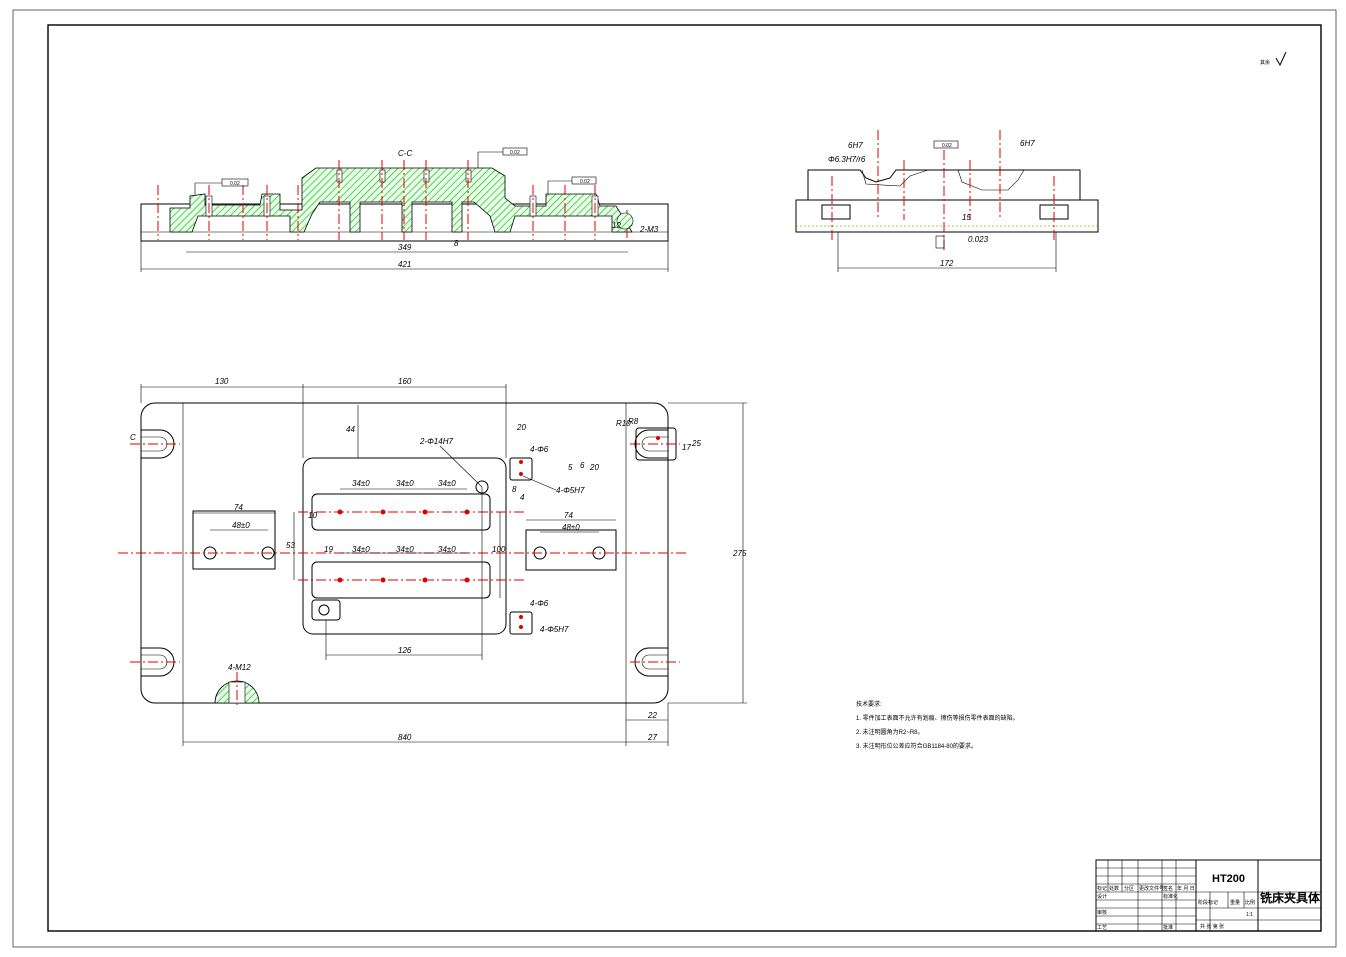 Image resolution: width=1346 pixels, height=957 pixels. I want to click on side-view: 6H7 Φ6.3H7/r6 6H7 0.02 15 0.023 172, so click(947, 201).